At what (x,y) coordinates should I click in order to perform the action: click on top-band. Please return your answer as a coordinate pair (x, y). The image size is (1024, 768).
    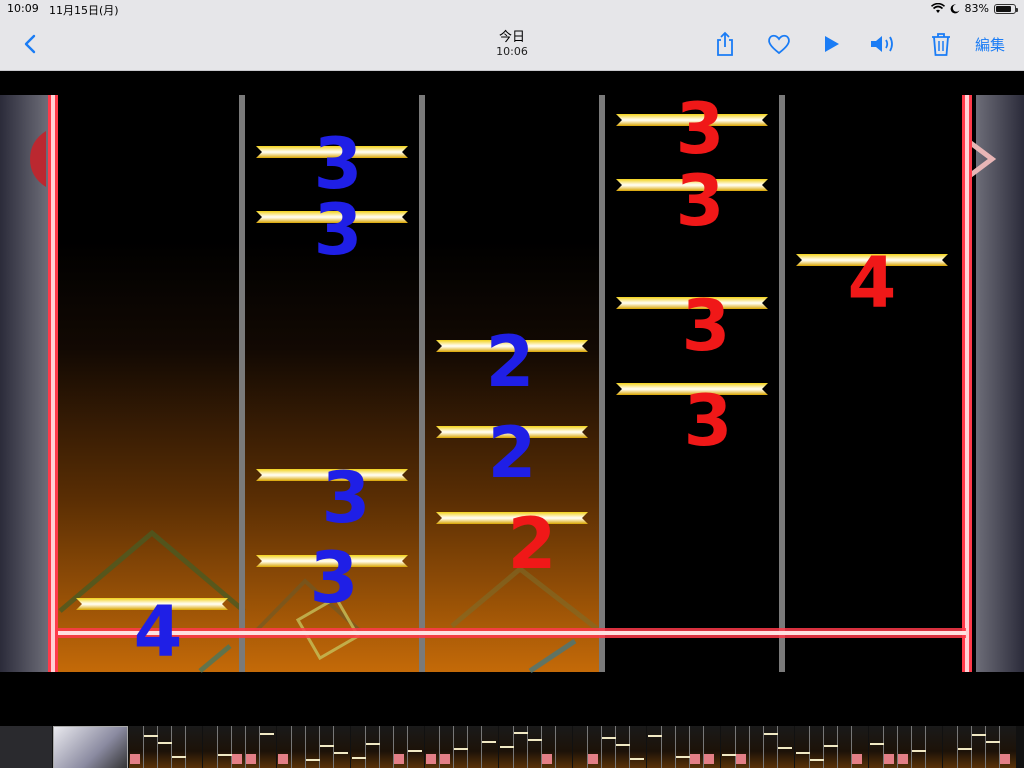
    Looking at the image, I should click on (512, 83).